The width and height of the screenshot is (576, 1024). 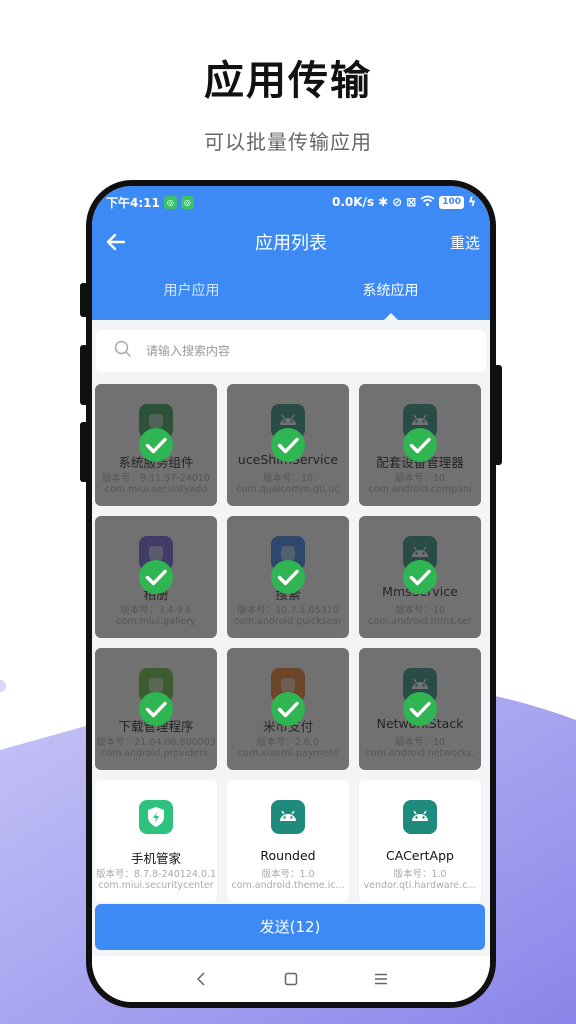 I want to click on app-card: uceShimService版本号：10com.qualcomm.qti.uc, so click(x=288, y=445).